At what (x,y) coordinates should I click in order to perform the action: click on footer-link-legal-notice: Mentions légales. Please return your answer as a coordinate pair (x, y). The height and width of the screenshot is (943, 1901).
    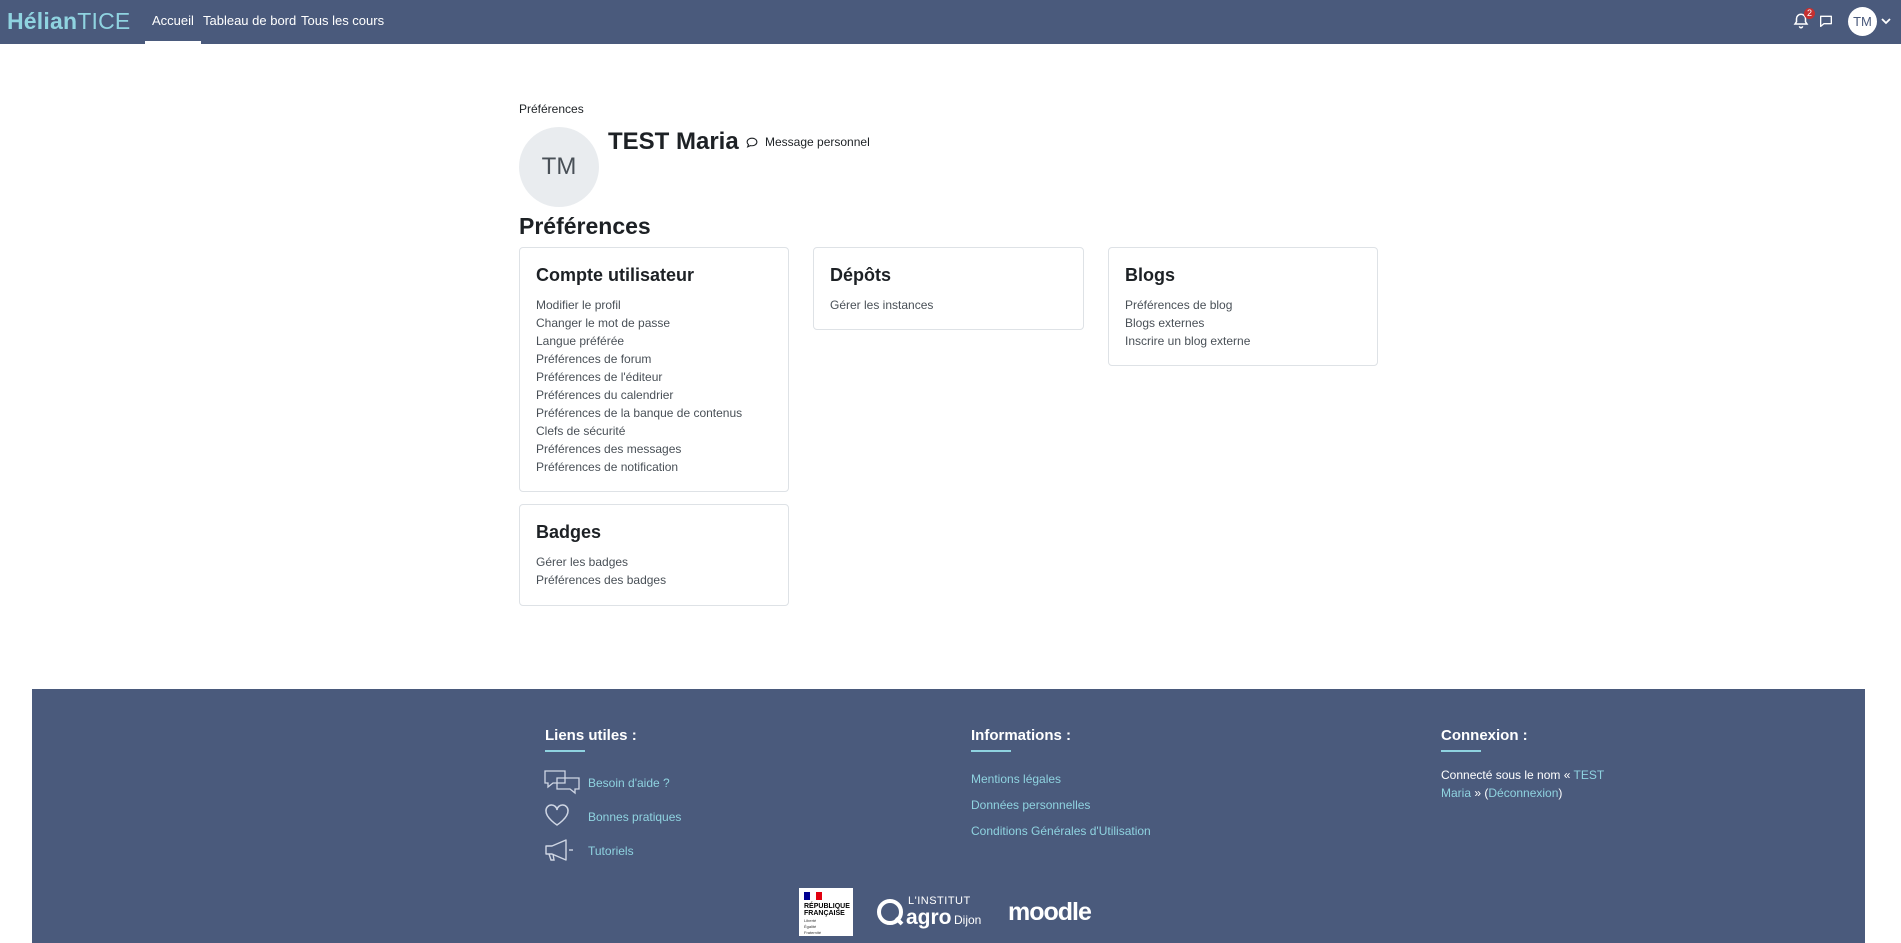
    Looking at the image, I should click on (1016, 779).